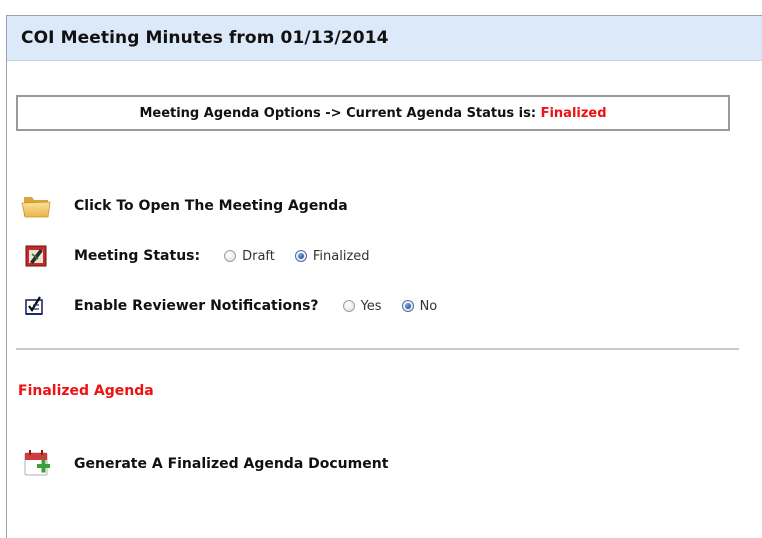  I want to click on notifications-no-radio: No, so click(419, 306).